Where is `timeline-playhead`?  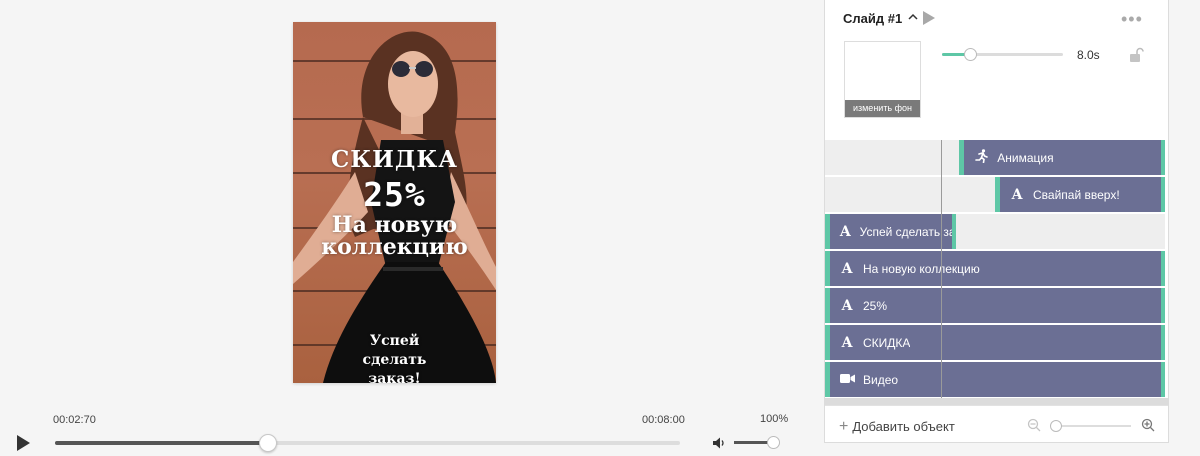 timeline-playhead is located at coordinates (941, 269).